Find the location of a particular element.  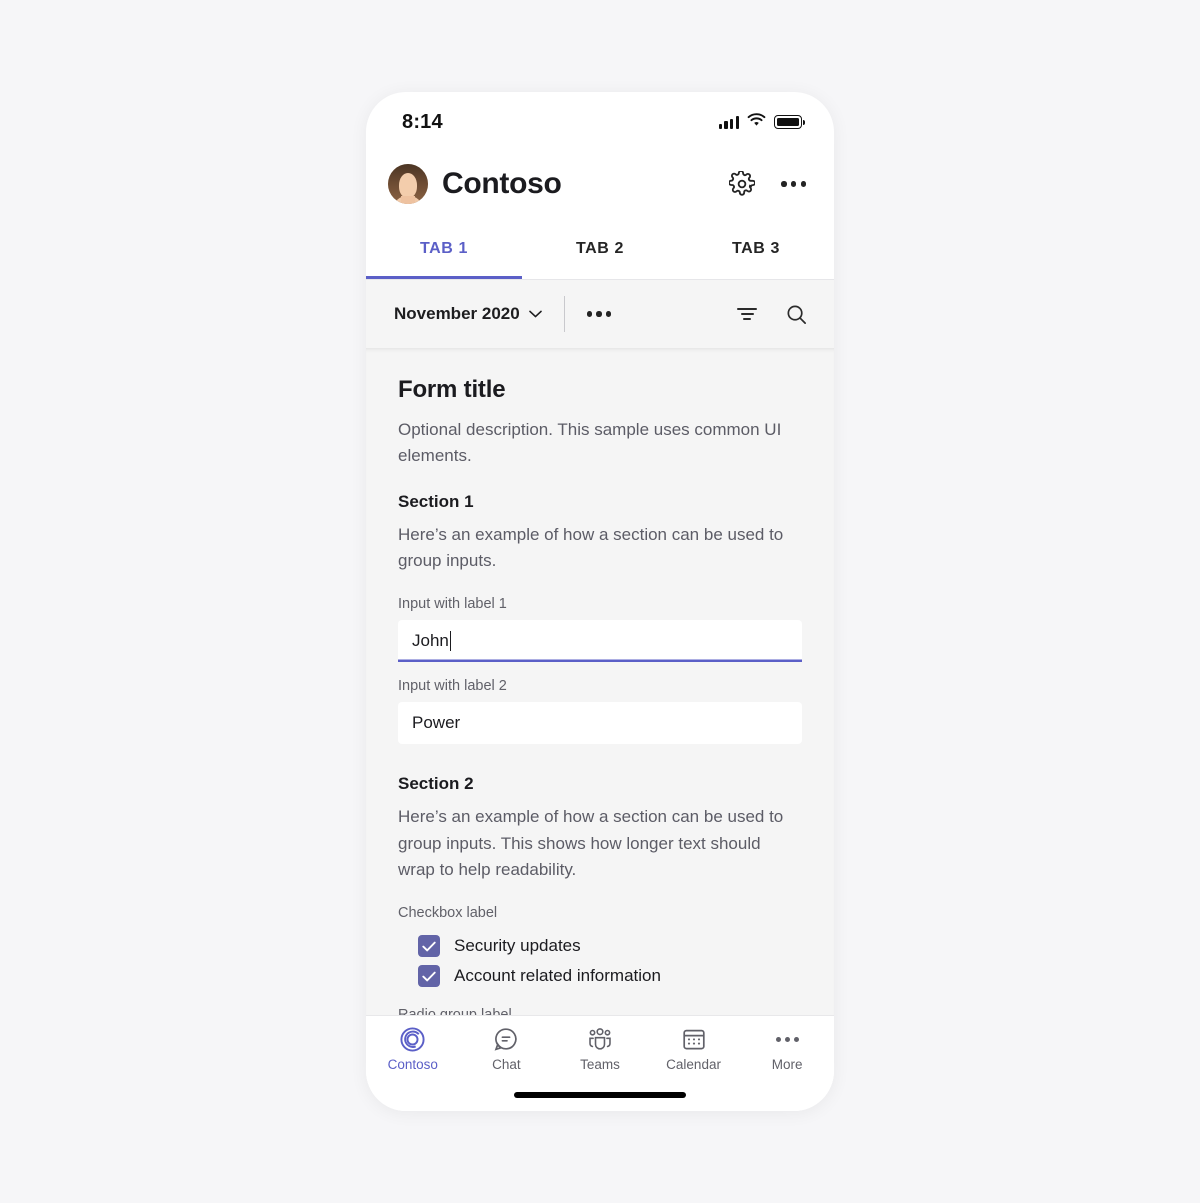

battery-full-icon is located at coordinates (789, 122).